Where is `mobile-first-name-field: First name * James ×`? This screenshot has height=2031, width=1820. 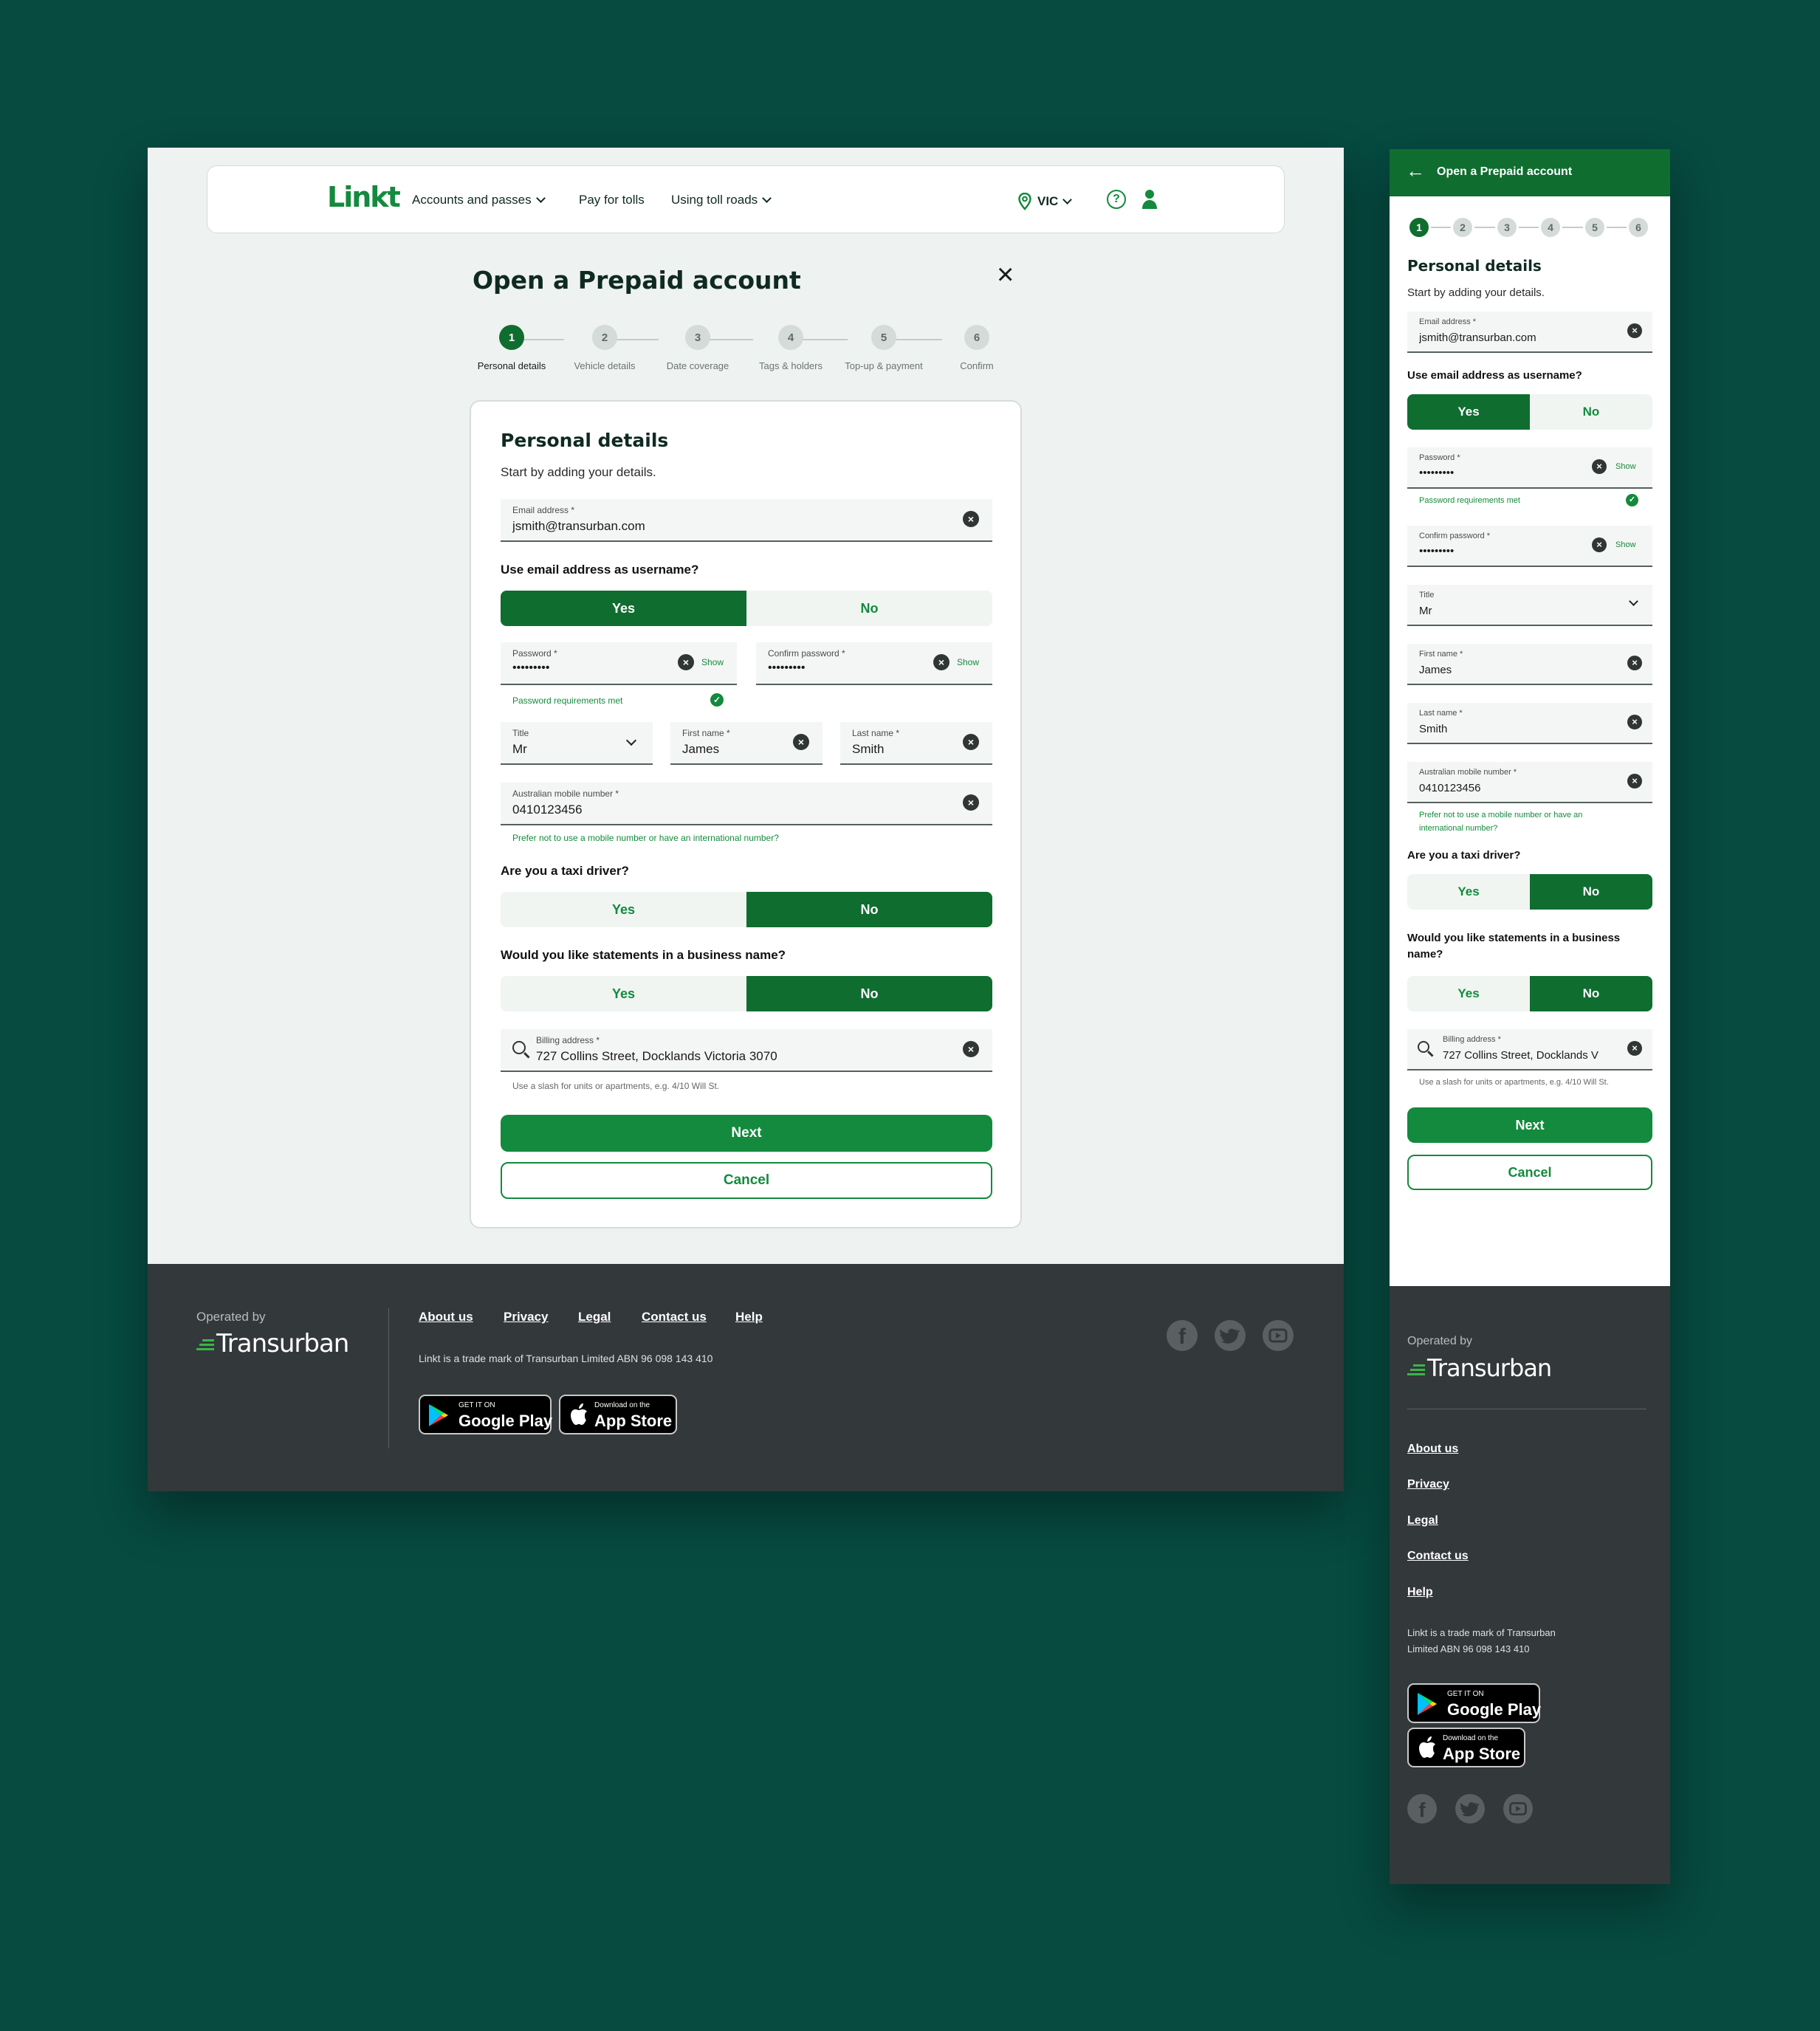 mobile-first-name-field: First name * James × is located at coordinates (1530, 664).